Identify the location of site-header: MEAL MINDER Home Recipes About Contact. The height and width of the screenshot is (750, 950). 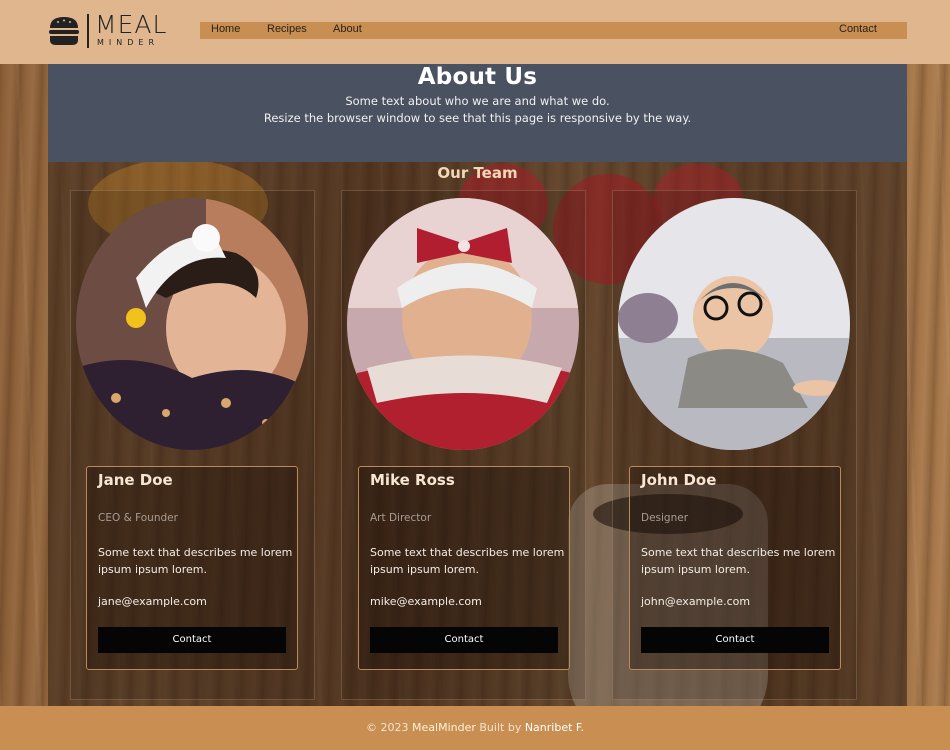
(475, 32).